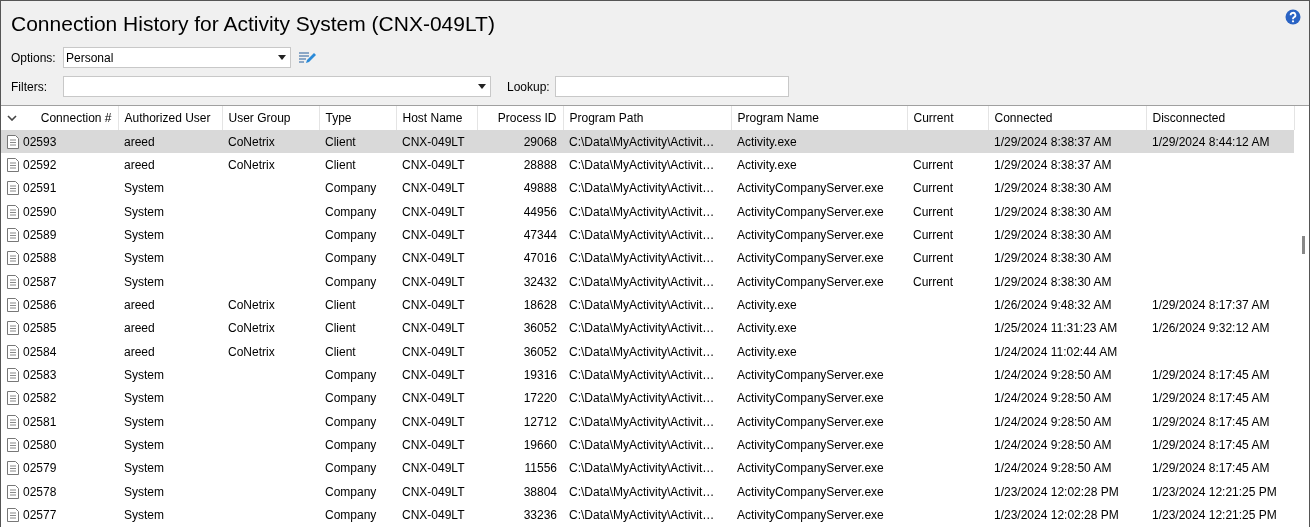 Image resolution: width=1310 pixels, height=527 pixels. I want to click on table-cell-text: 1/26/2024 9:32:12 AM, so click(1211, 329).